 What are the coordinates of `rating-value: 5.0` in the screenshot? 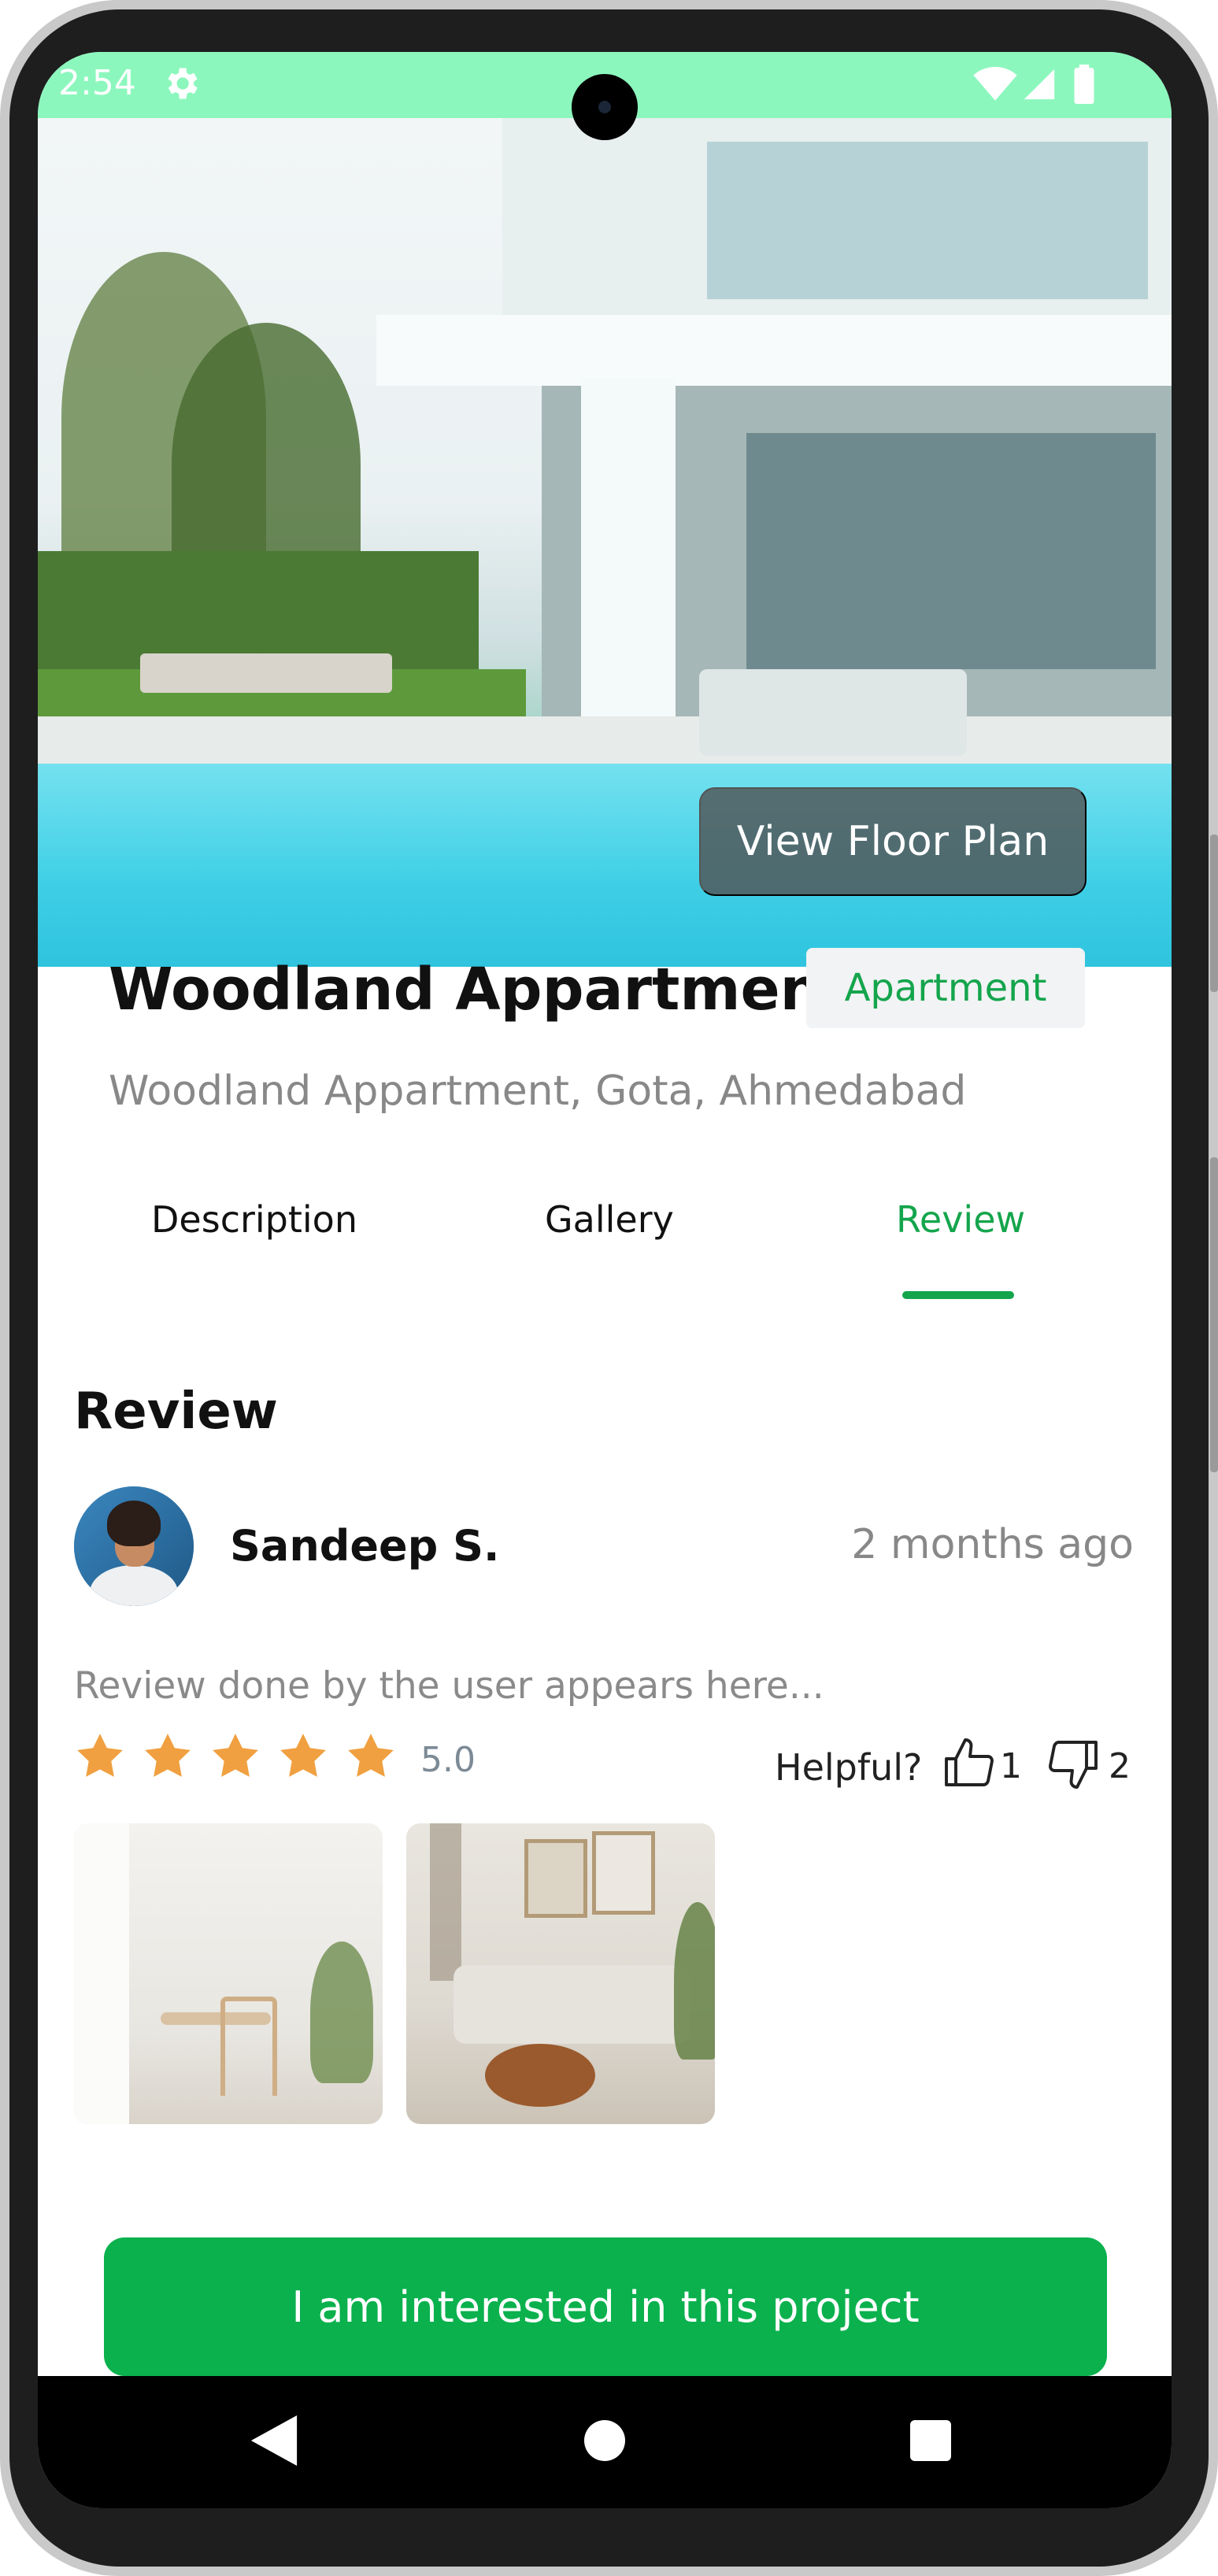 It's located at (448, 1760).